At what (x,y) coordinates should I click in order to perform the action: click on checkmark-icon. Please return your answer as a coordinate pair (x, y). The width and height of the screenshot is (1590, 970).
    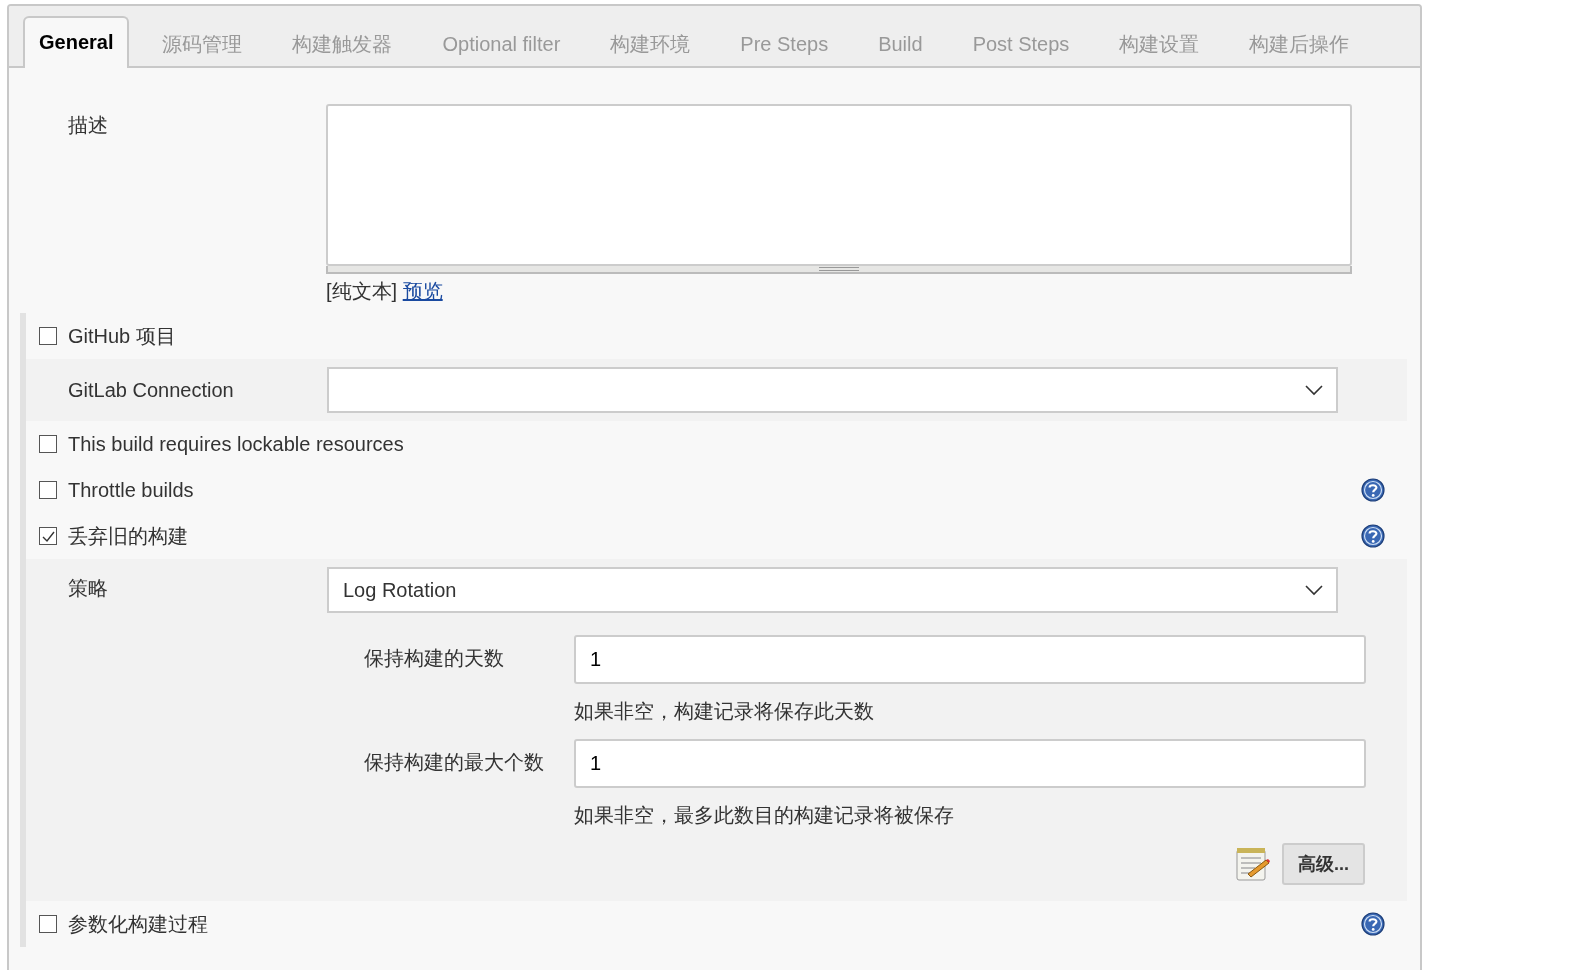
    Looking at the image, I should click on (48, 536).